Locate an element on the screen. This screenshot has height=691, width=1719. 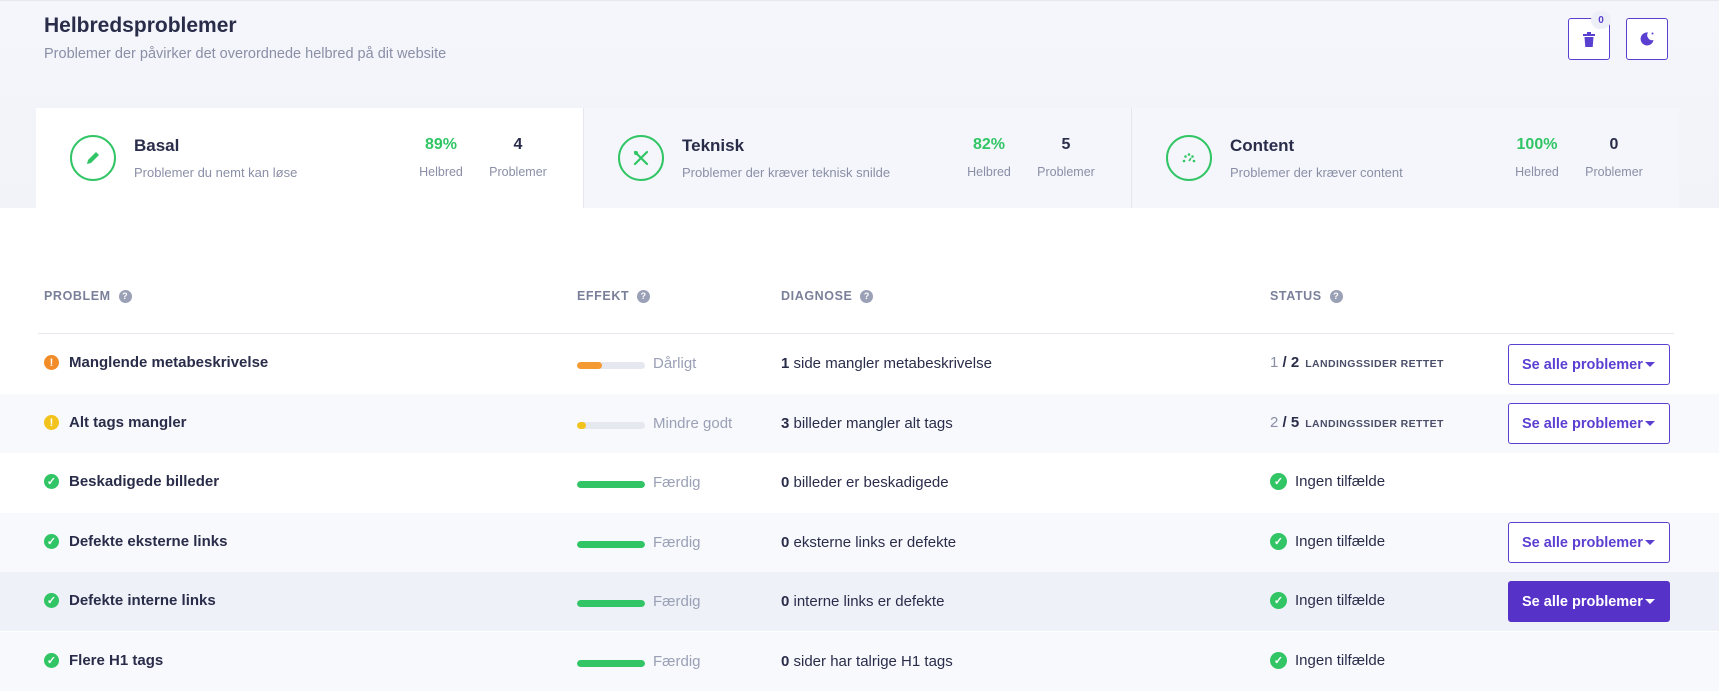
diagnosis: 1 side mangler metabeskrivelse is located at coordinates (886, 363).